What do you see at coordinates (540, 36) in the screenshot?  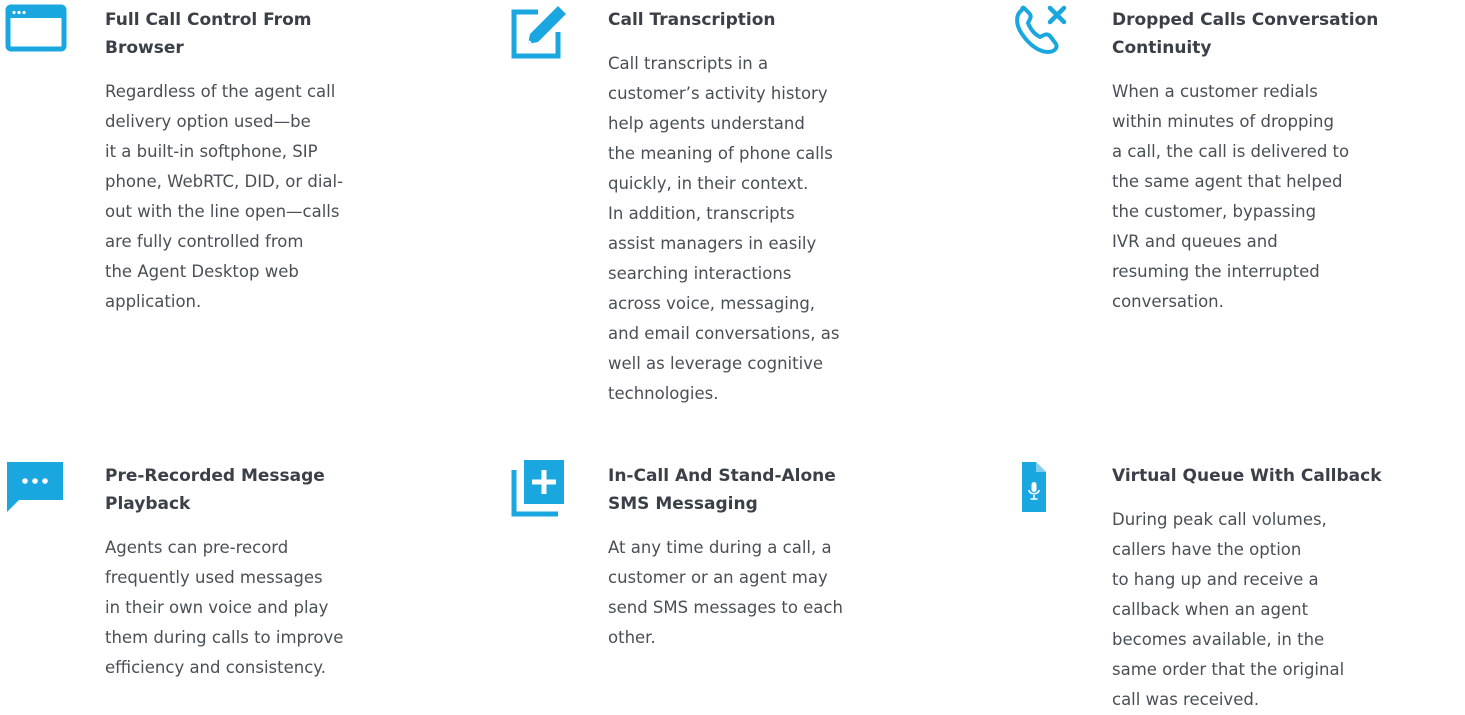 I see `edit-pencil-icon` at bounding box center [540, 36].